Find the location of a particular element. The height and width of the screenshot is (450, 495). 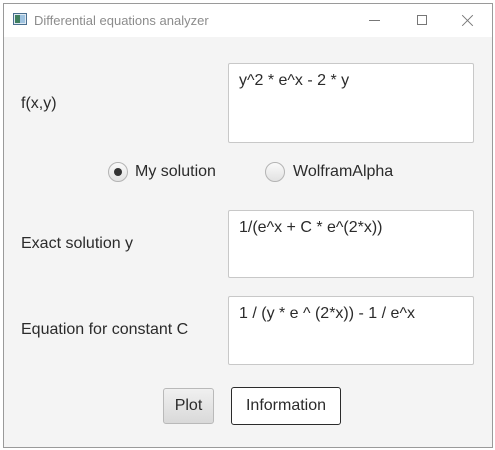

my-solution-radio is located at coordinates (118, 172).